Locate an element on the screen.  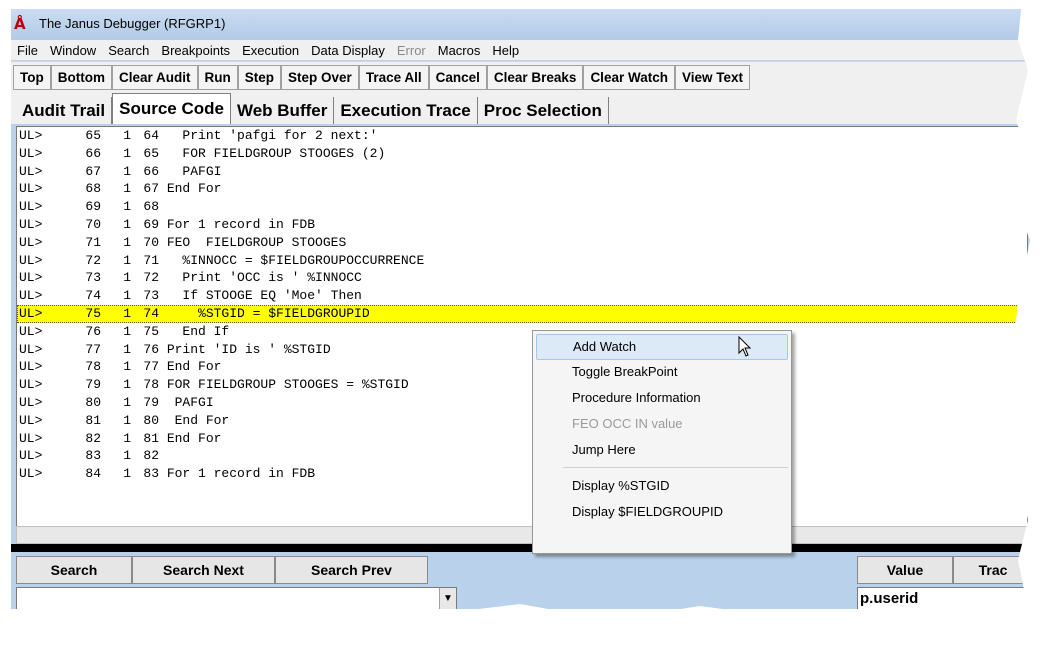
source-line-number: 77 is located at coordinates (151, 367).